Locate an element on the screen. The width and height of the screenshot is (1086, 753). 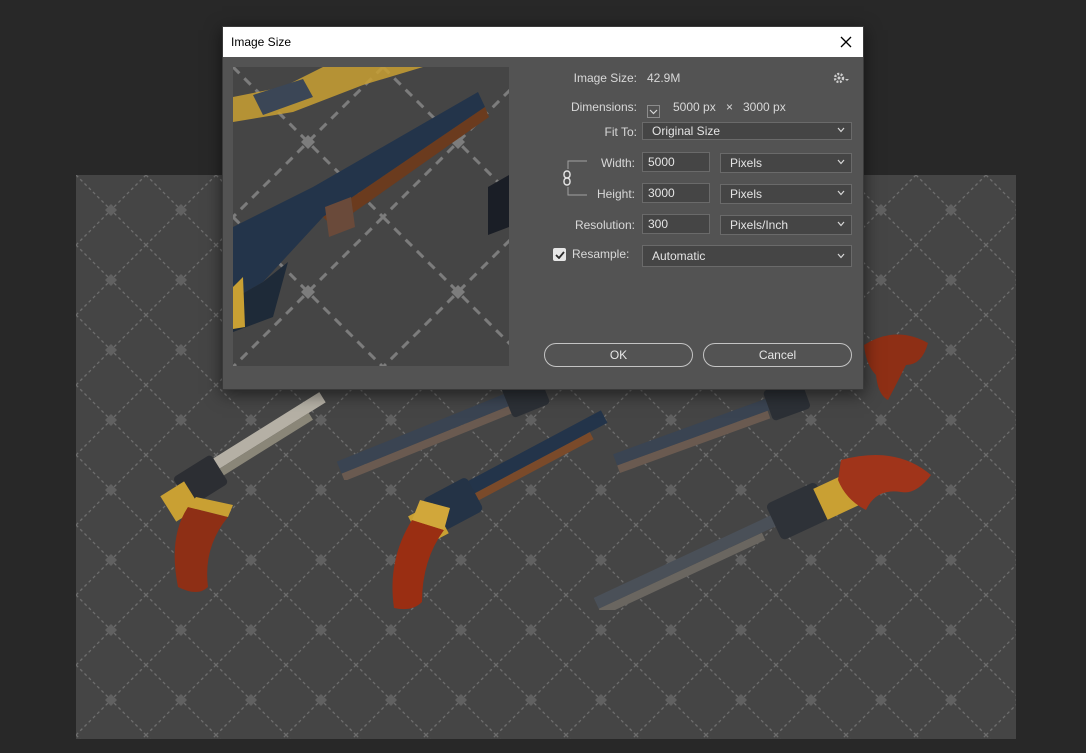
height-label: Height: is located at coordinates (615, 194).